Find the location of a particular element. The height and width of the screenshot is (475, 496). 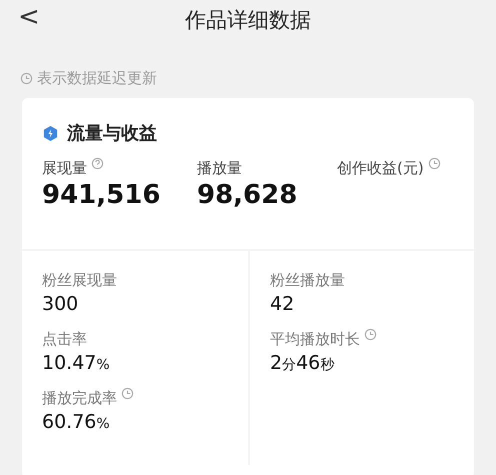

metric-label: 平均播放时长 is located at coordinates (315, 339).